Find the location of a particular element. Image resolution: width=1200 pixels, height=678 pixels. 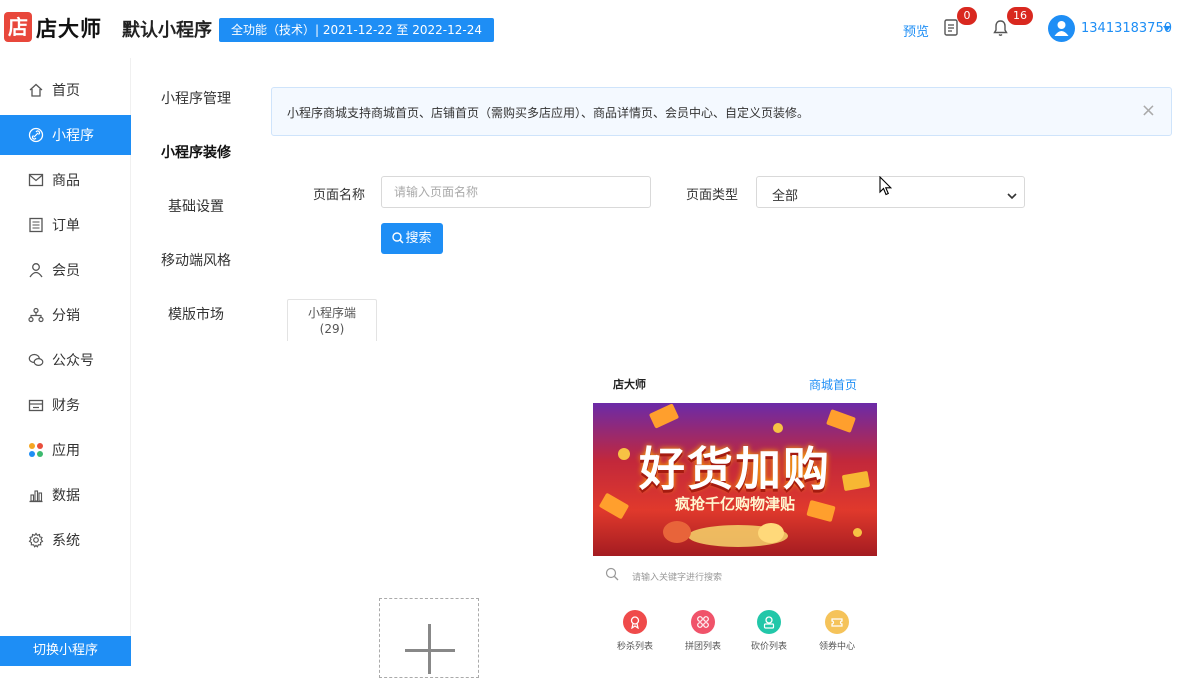

wechat-icon is located at coordinates (36, 360).